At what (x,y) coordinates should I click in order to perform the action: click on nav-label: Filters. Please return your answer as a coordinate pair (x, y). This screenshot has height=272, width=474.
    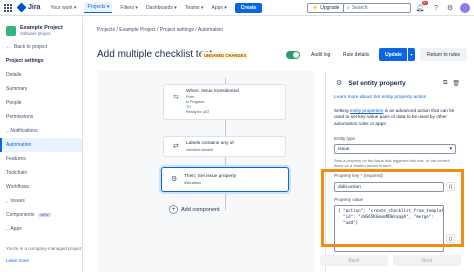
    Looking at the image, I should click on (127, 7).